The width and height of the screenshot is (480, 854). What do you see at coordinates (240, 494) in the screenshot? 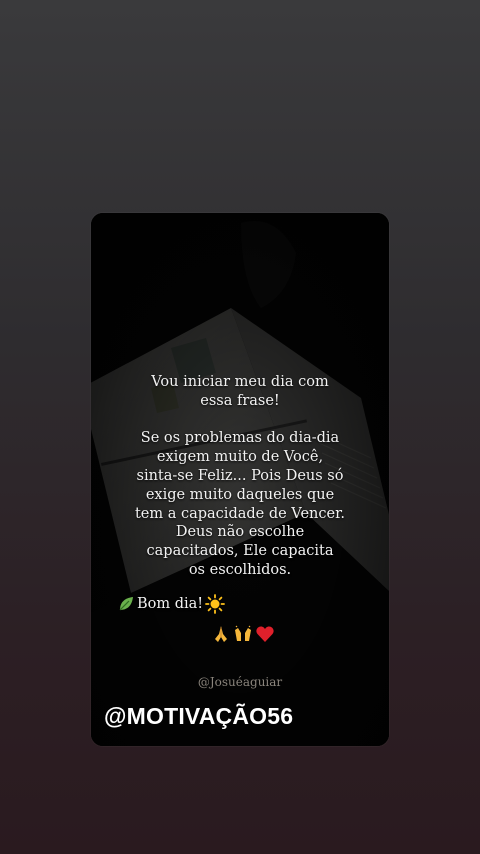
I see `quote-line: exige muito daqueles que` at bounding box center [240, 494].